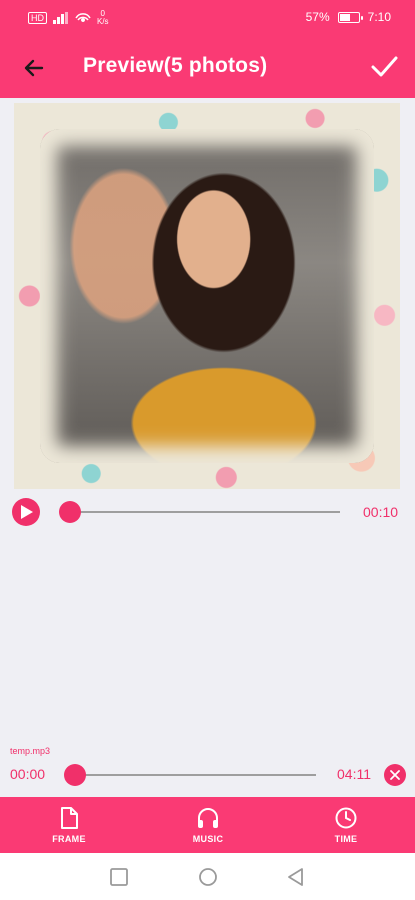  I want to click on headphones-icon, so click(208, 818).